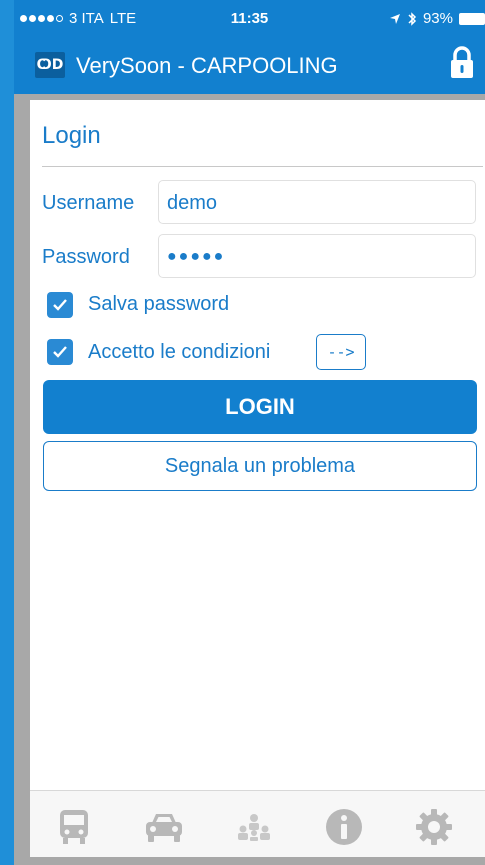  Describe the element at coordinates (394, 18) in the screenshot. I see `location-arrow-icon` at that location.